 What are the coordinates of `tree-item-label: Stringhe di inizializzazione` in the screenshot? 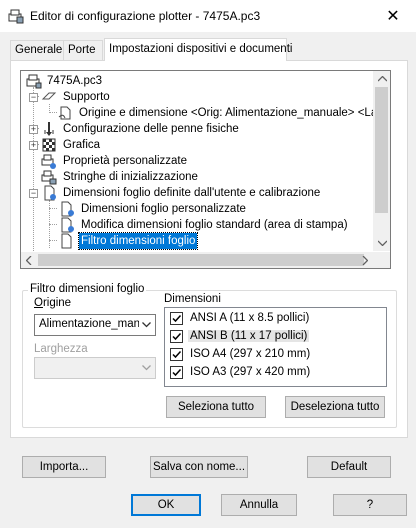 It's located at (130, 177).